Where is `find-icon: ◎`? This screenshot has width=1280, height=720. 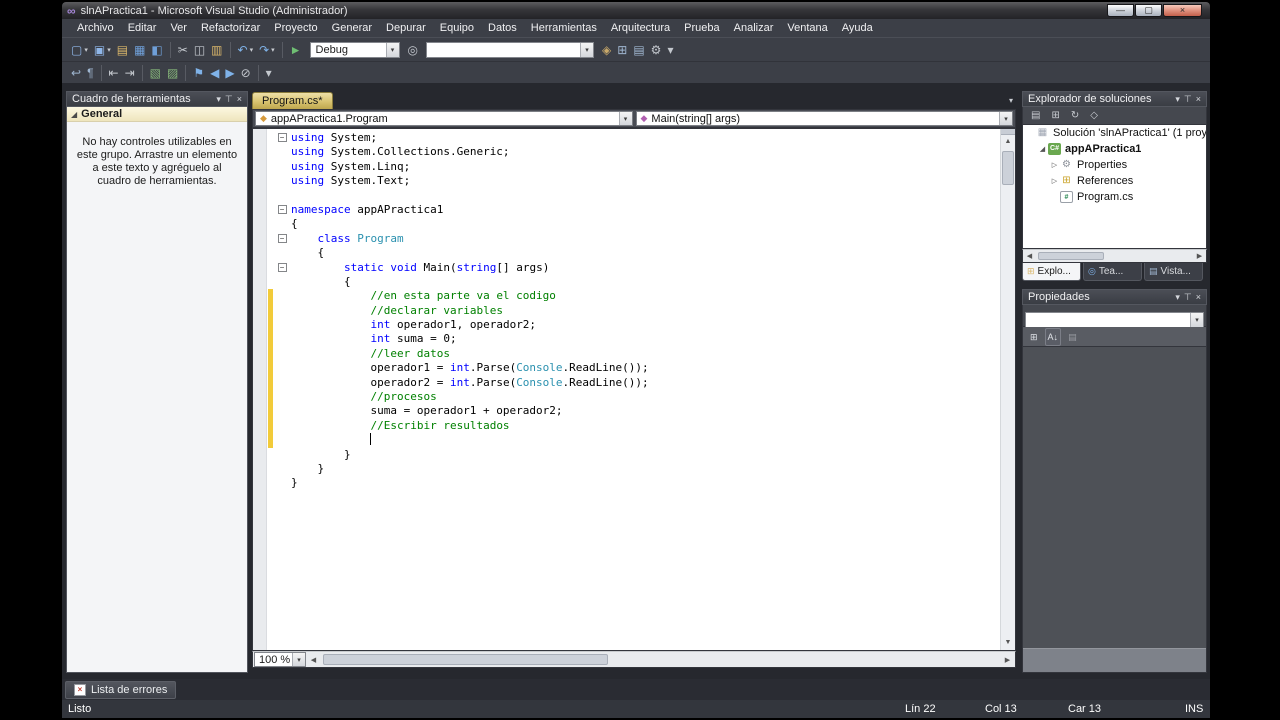 find-icon: ◎ is located at coordinates (413, 50).